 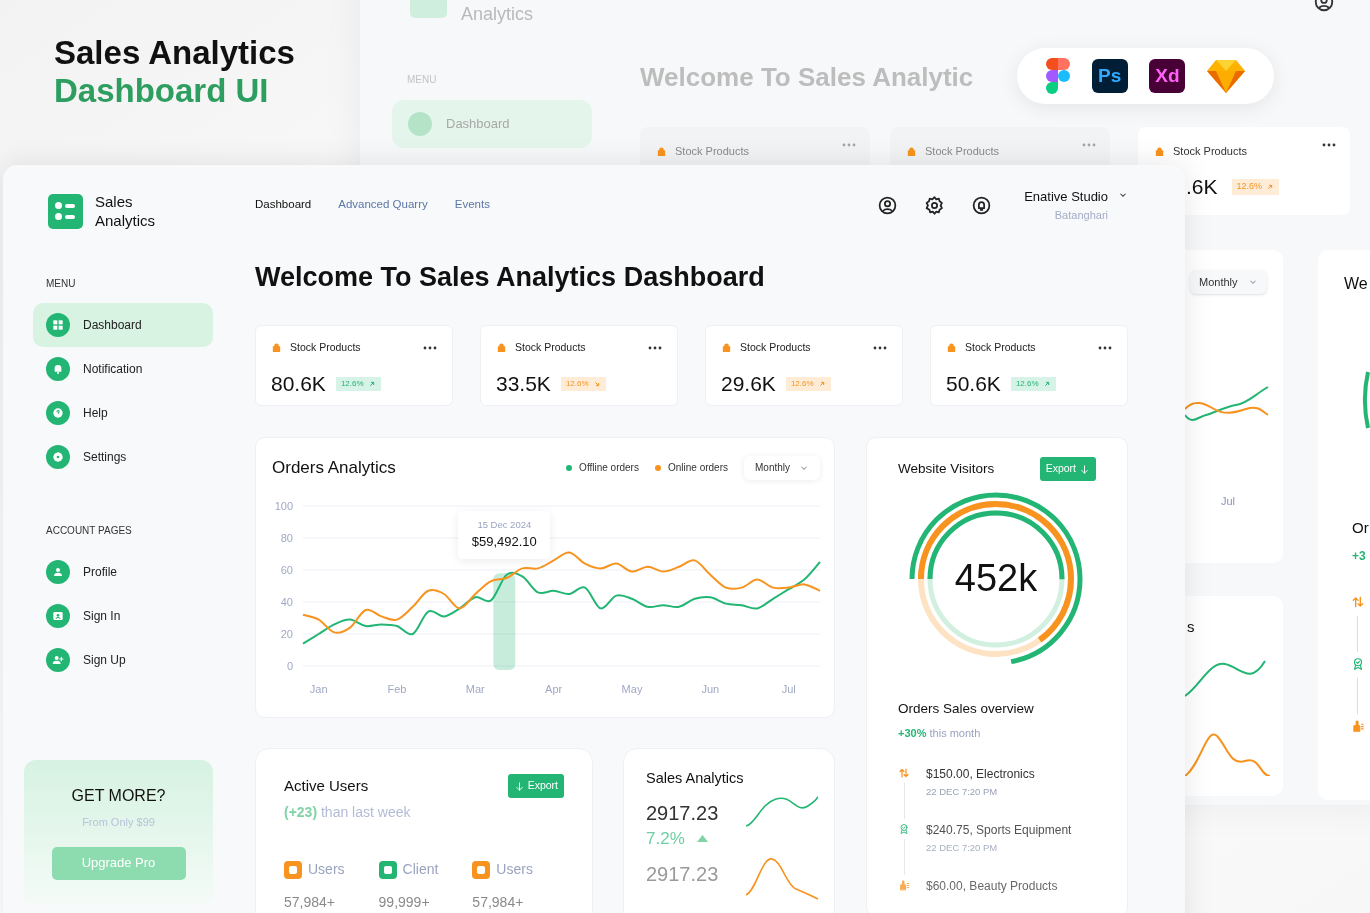 What do you see at coordinates (326, 785) in the screenshot?
I see `card-title: Active Users` at bounding box center [326, 785].